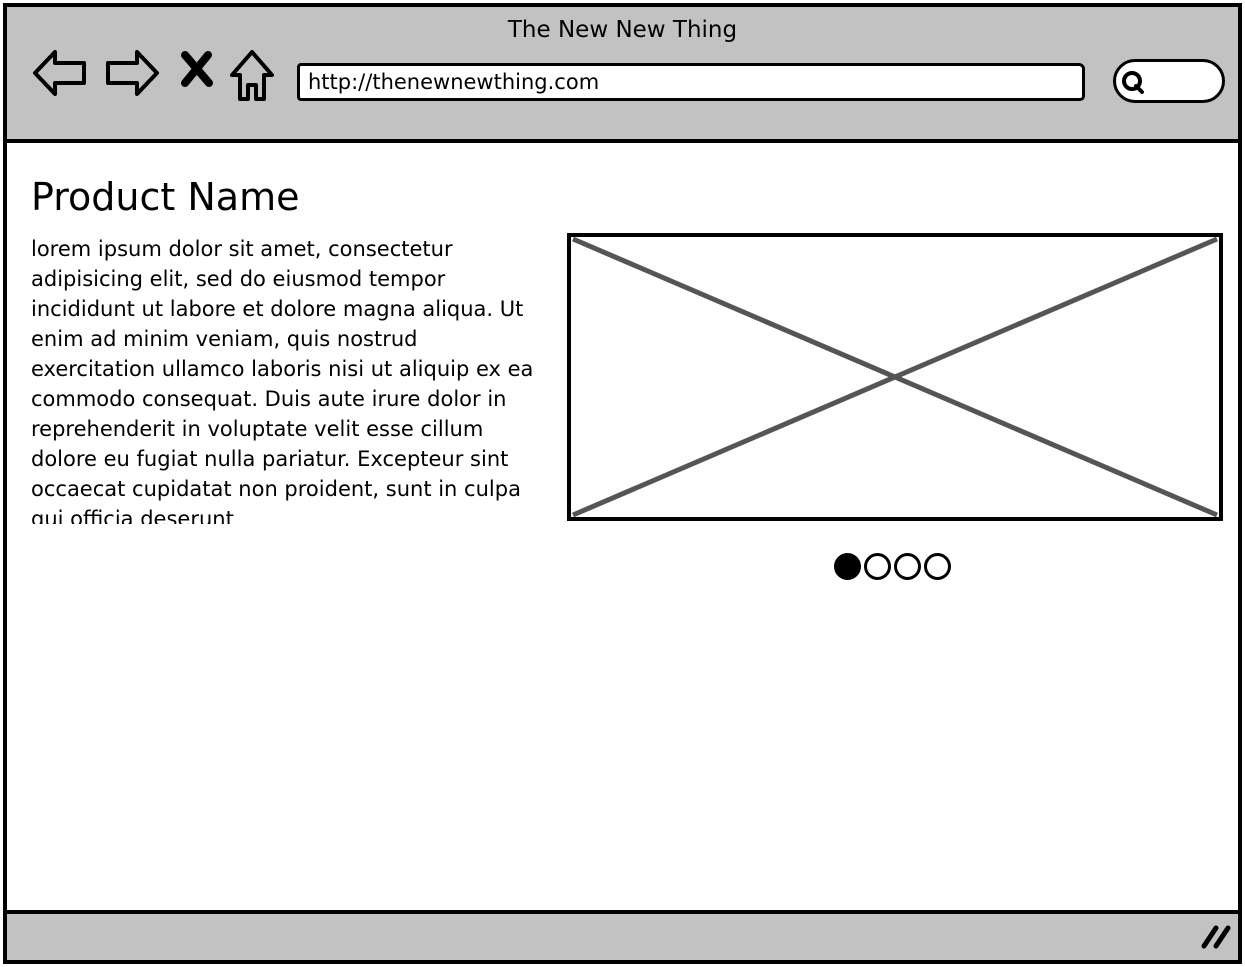 The image size is (1245, 967). What do you see at coordinates (622, 935) in the screenshot?
I see `status-bar` at bounding box center [622, 935].